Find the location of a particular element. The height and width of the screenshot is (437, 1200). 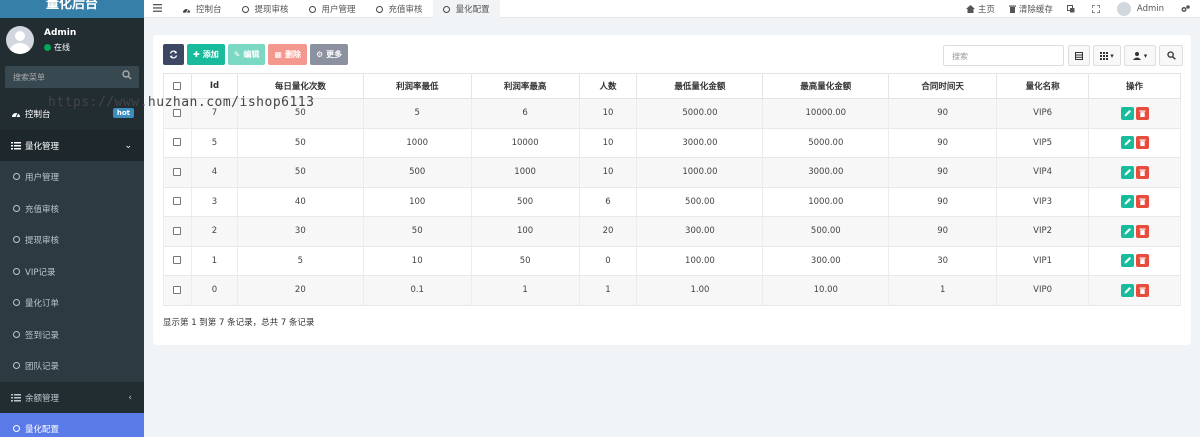

column-header: 最高量化金额 is located at coordinates (826, 86).